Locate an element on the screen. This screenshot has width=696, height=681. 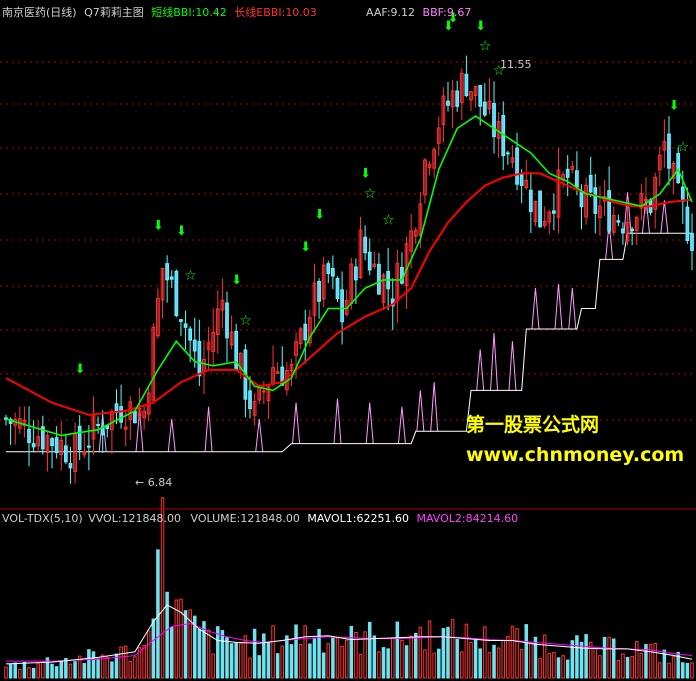
long-bbi-label: 长线EBBI: is located at coordinates (260, 12).